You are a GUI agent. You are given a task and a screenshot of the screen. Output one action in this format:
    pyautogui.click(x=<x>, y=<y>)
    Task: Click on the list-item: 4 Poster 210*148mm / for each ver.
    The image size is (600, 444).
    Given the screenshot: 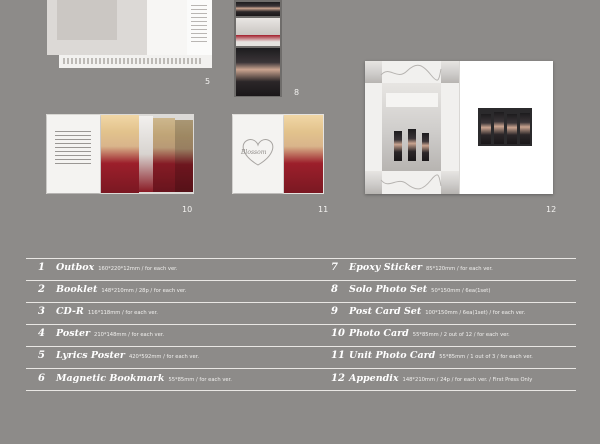 What is the action you would take?
    pyautogui.click(x=101, y=335)
    